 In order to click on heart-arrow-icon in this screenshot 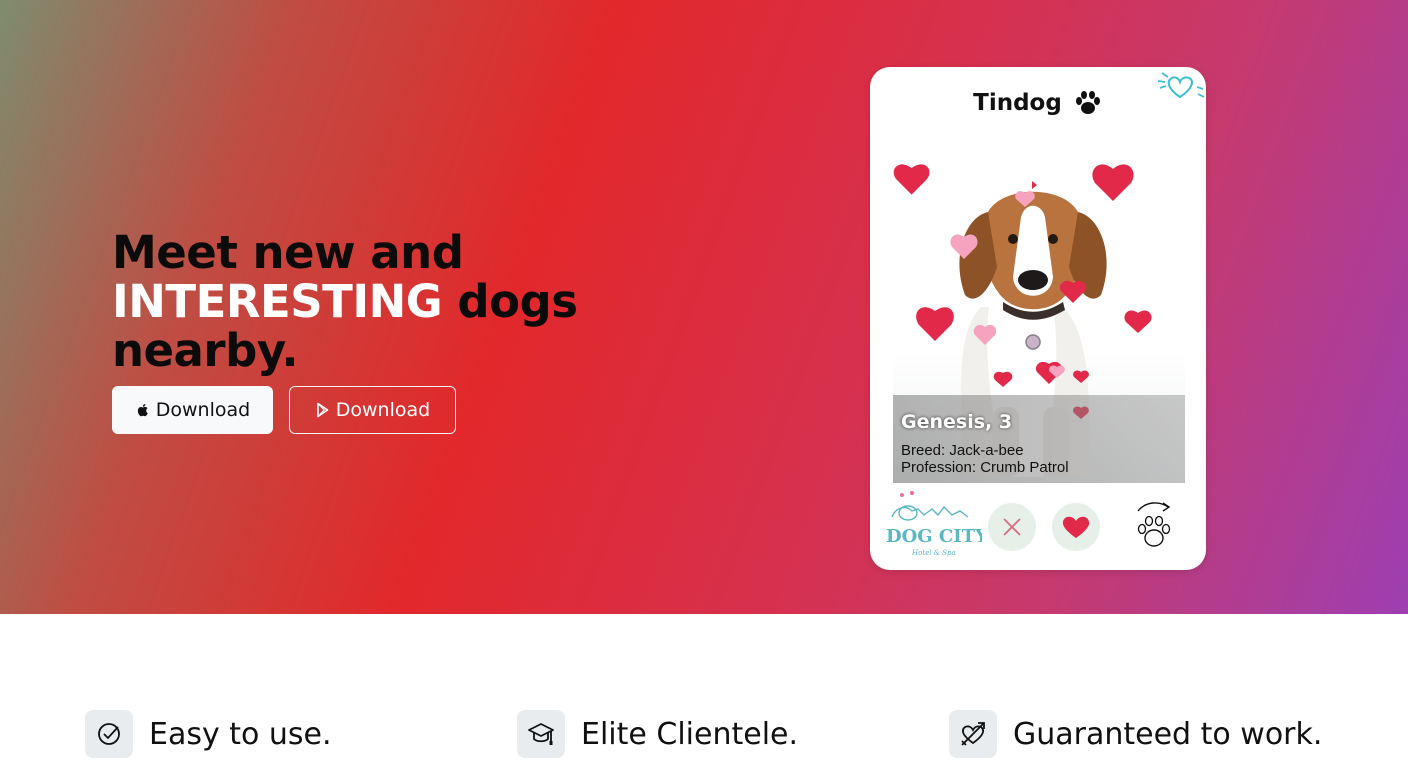, I will do `click(973, 734)`.